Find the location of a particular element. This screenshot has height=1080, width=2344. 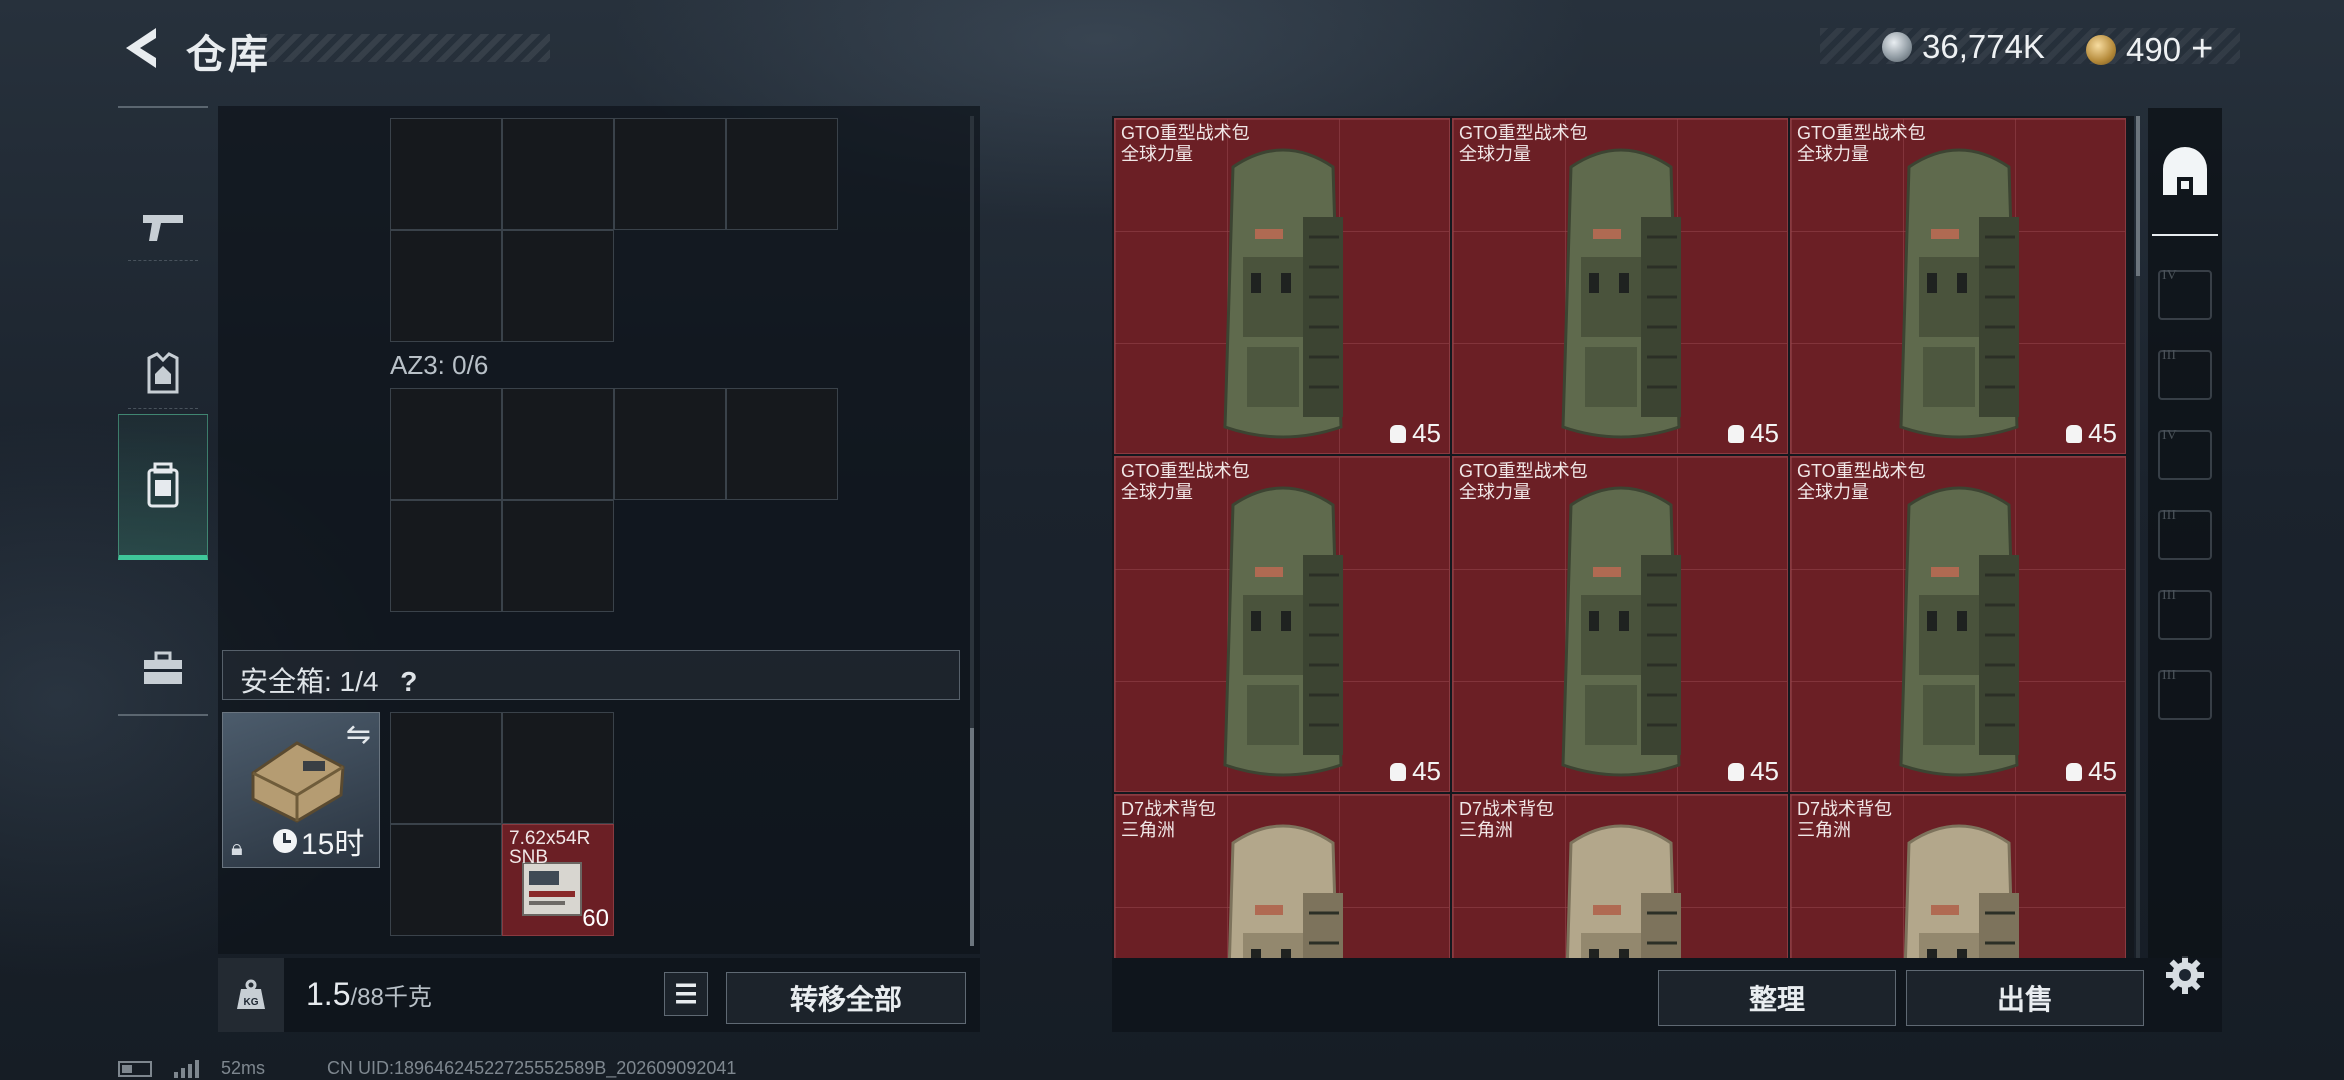

sell-button: 出售 is located at coordinates (2025, 998).